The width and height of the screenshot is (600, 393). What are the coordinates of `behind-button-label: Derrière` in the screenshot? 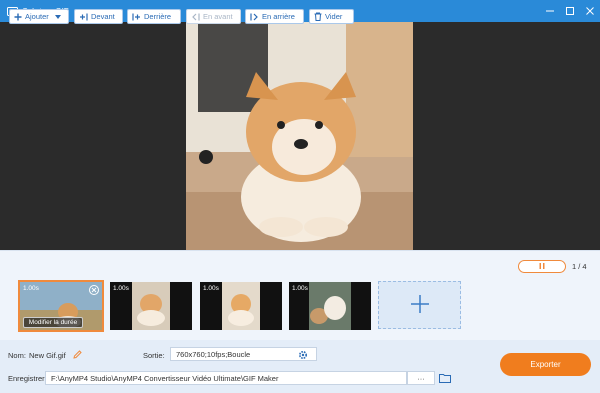 It's located at (158, 16).